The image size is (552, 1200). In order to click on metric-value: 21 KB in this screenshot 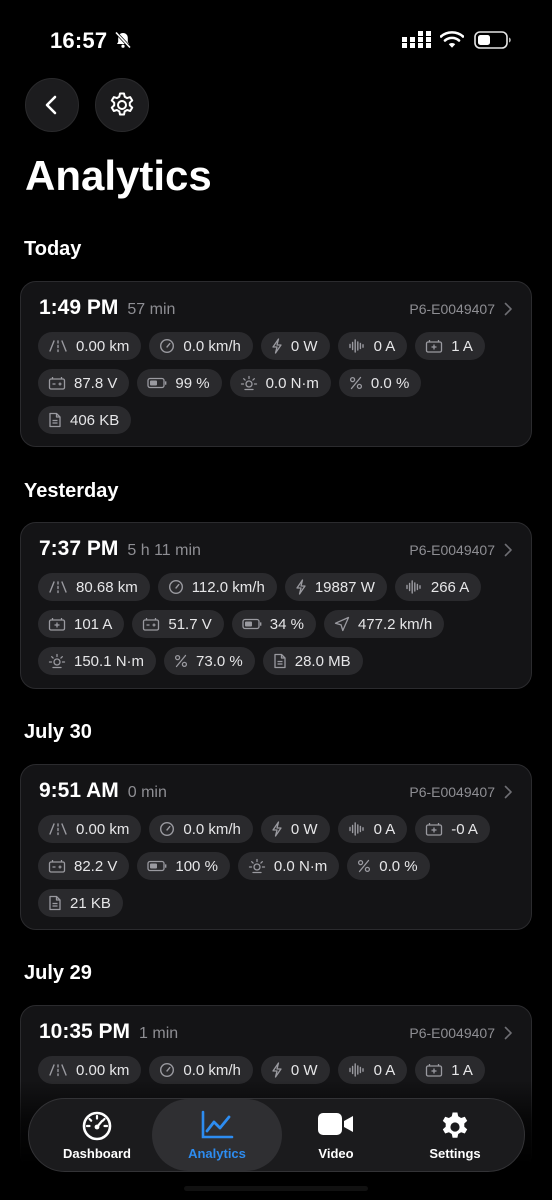, I will do `click(90, 903)`.